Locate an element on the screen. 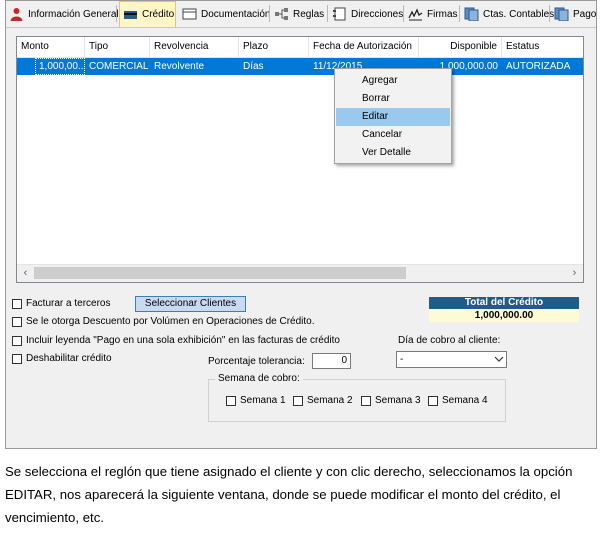 The image size is (605, 534). card-icon is located at coordinates (130, 15).